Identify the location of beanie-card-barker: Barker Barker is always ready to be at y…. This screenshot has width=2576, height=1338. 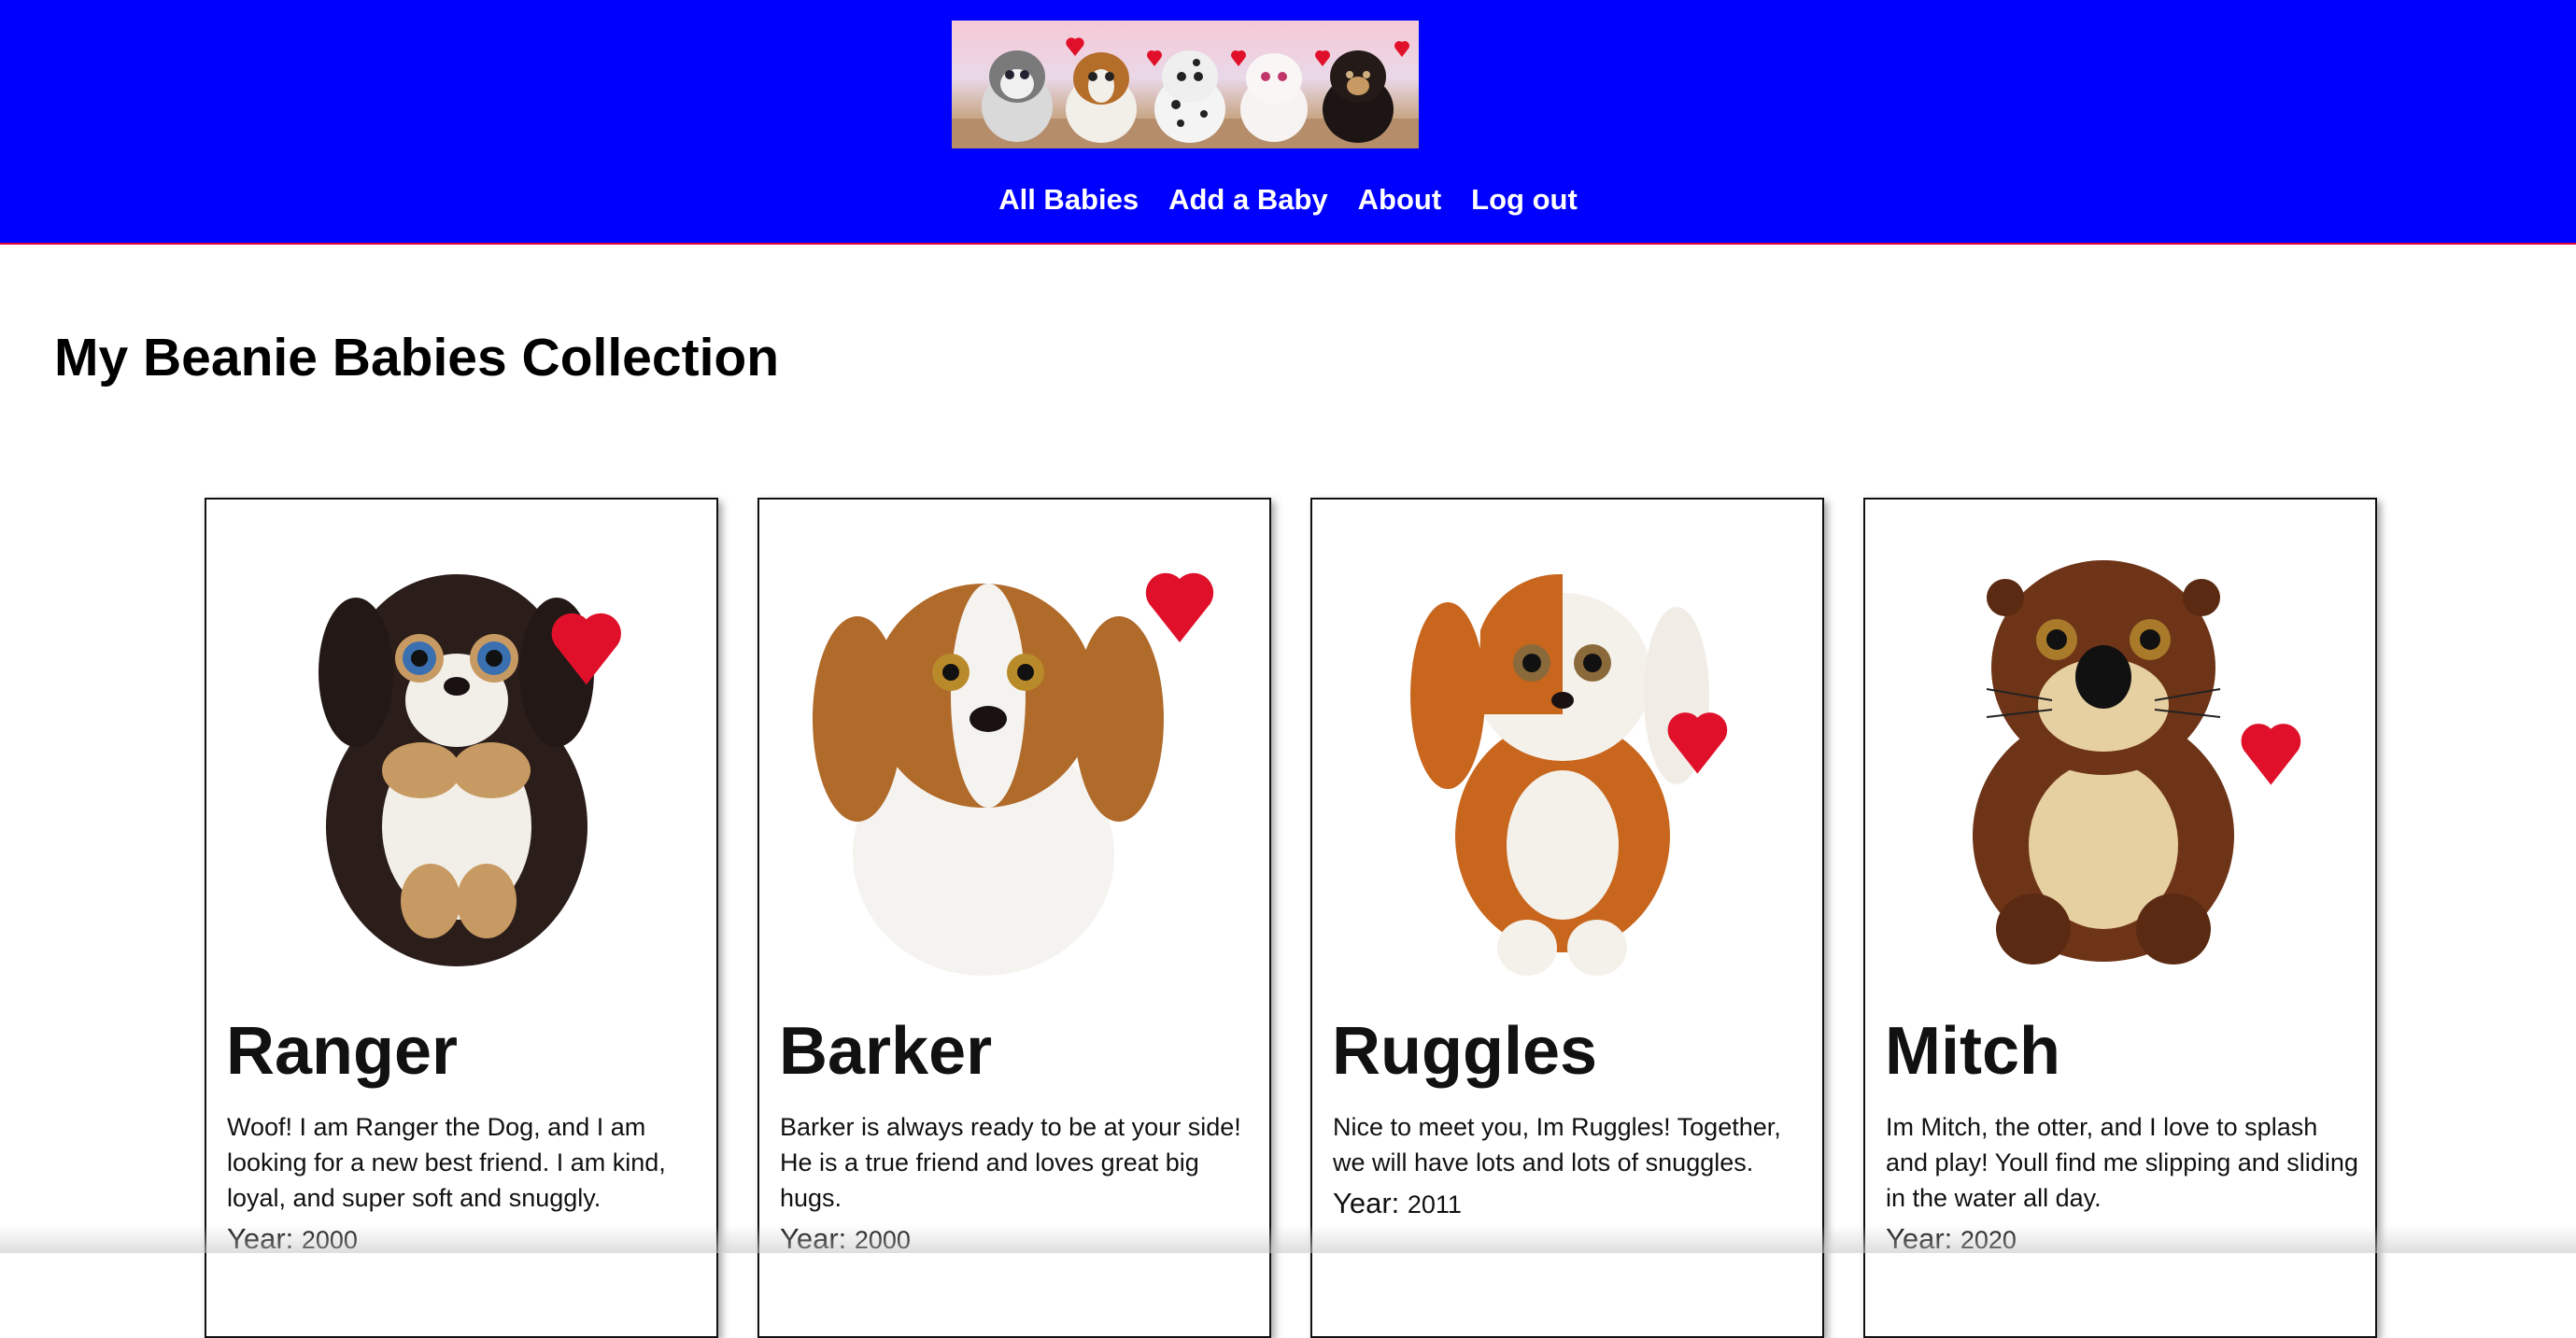
(1014, 918).